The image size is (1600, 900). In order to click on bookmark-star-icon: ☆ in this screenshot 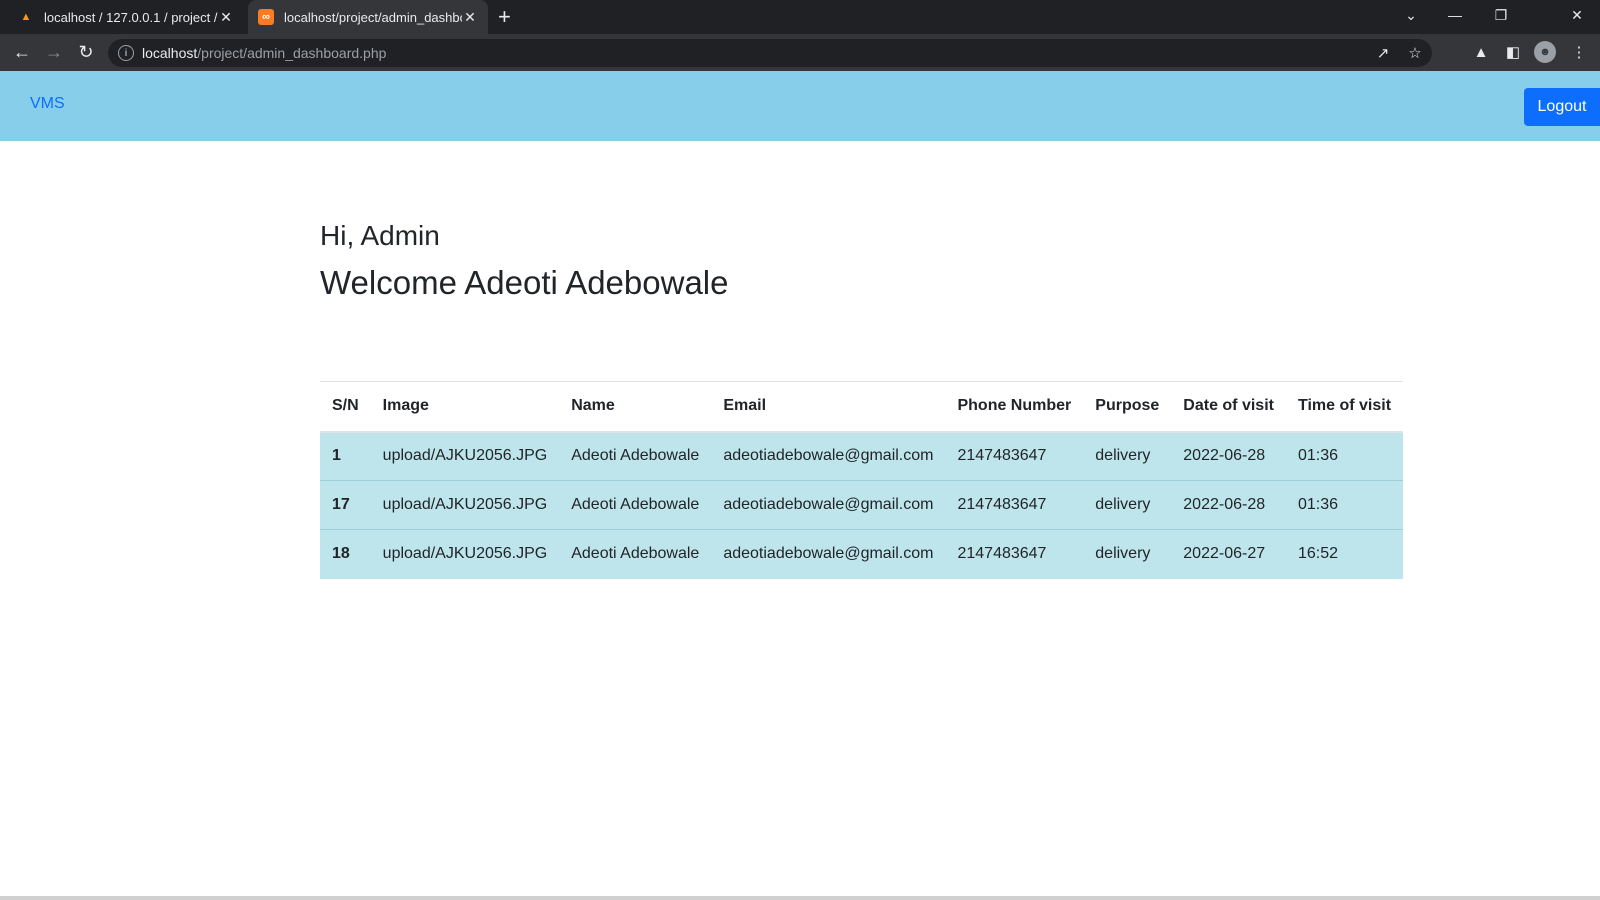, I will do `click(1415, 53)`.